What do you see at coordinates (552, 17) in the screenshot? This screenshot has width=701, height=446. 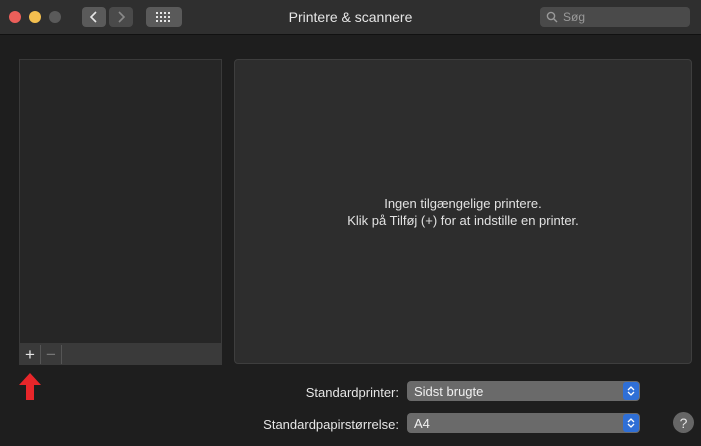 I see `search-icon` at bounding box center [552, 17].